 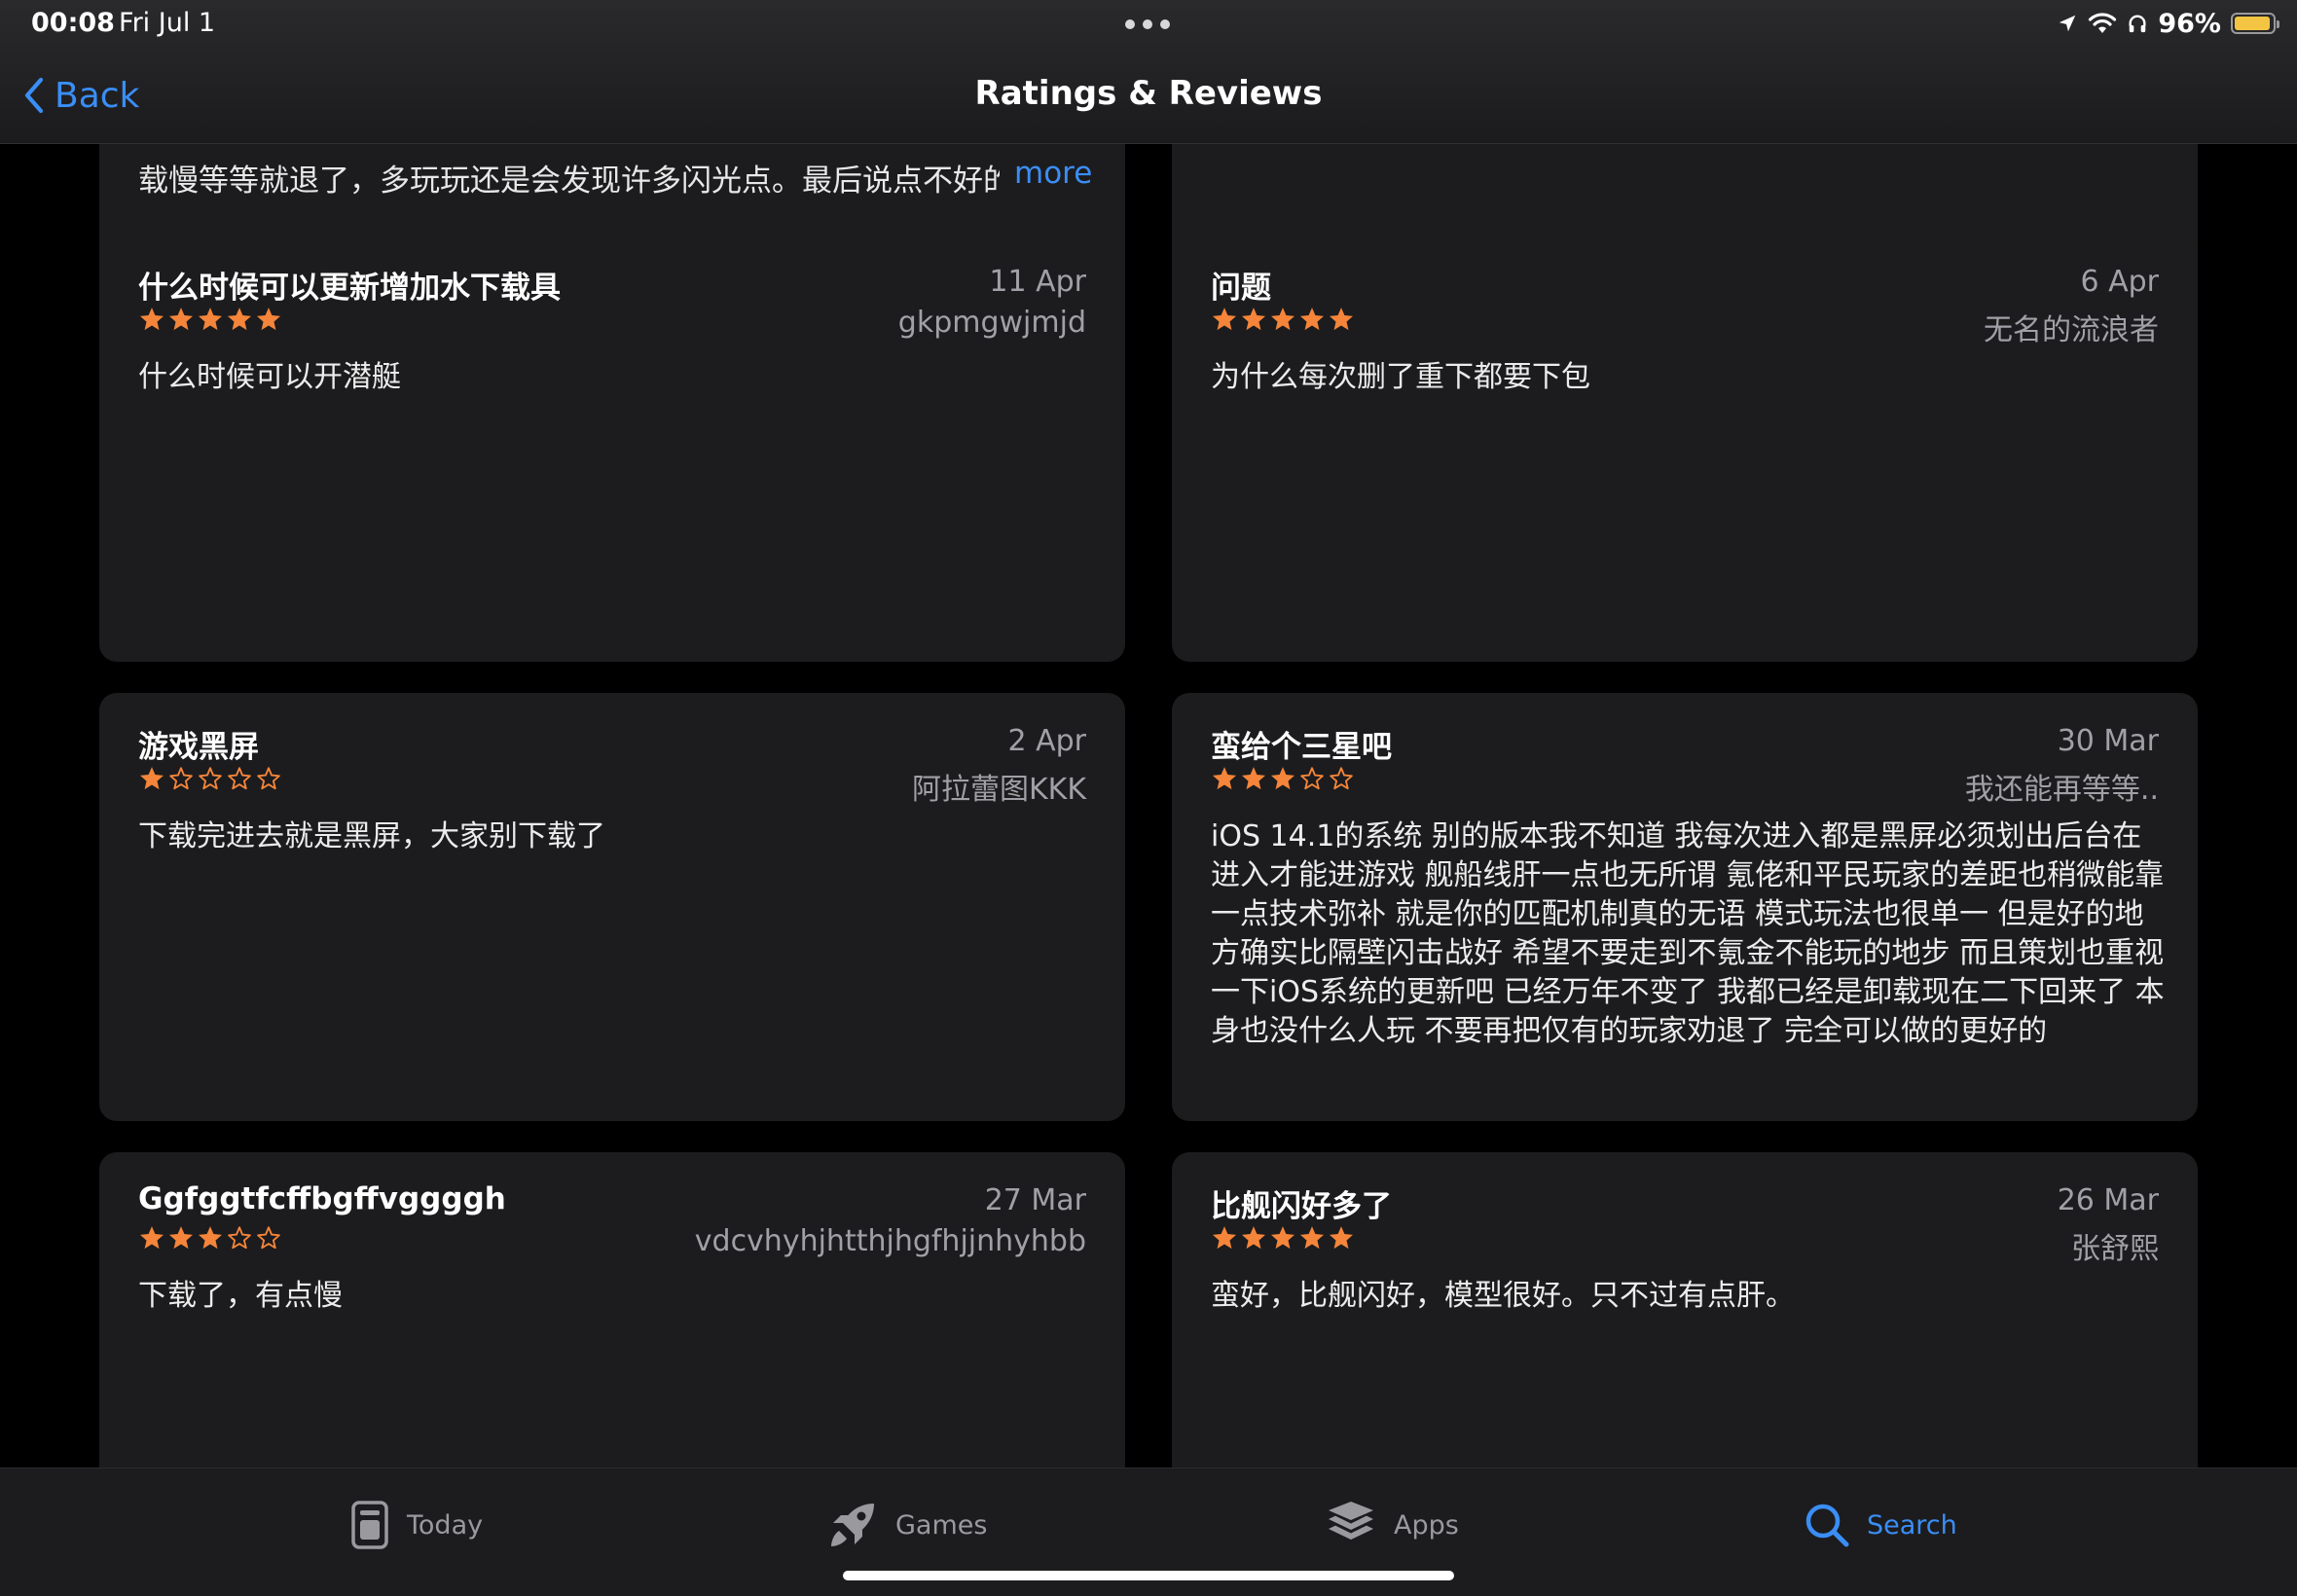 What do you see at coordinates (1053, 173) in the screenshot?
I see `more-link: more` at bounding box center [1053, 173].